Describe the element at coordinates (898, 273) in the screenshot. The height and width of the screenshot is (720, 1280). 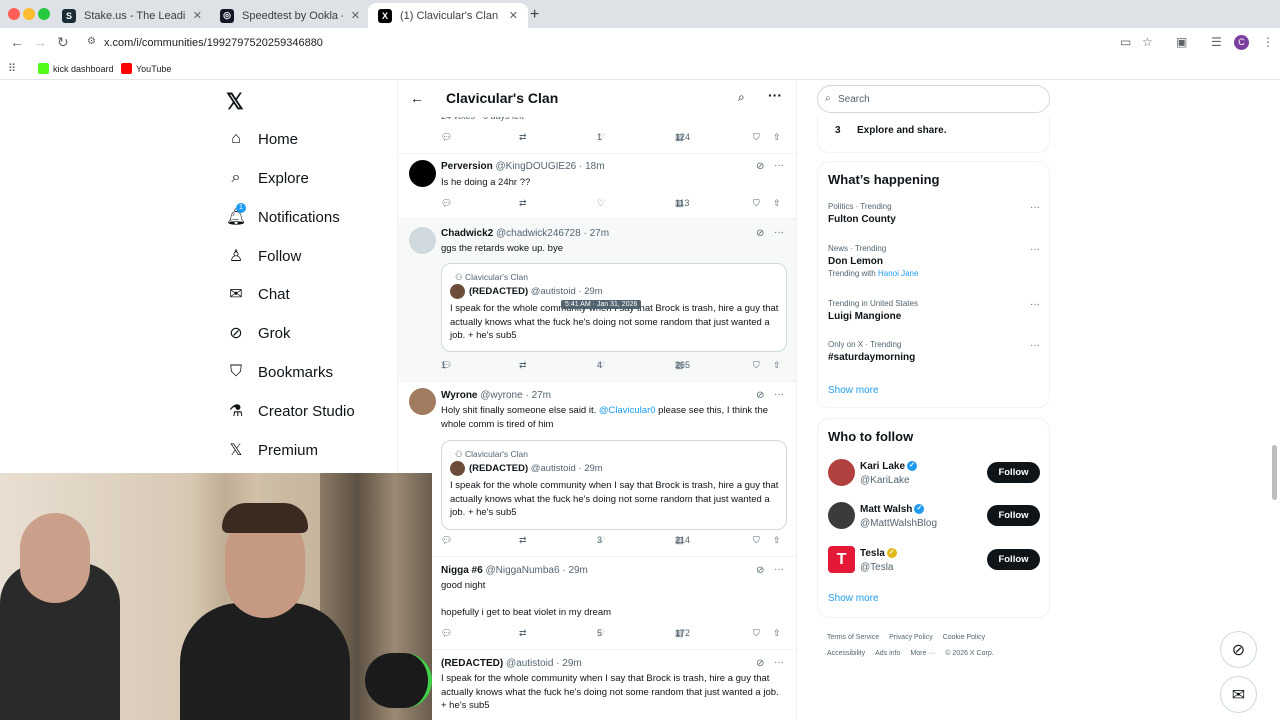
I see `trend-sub-link: Hanoi Jane` at that location.